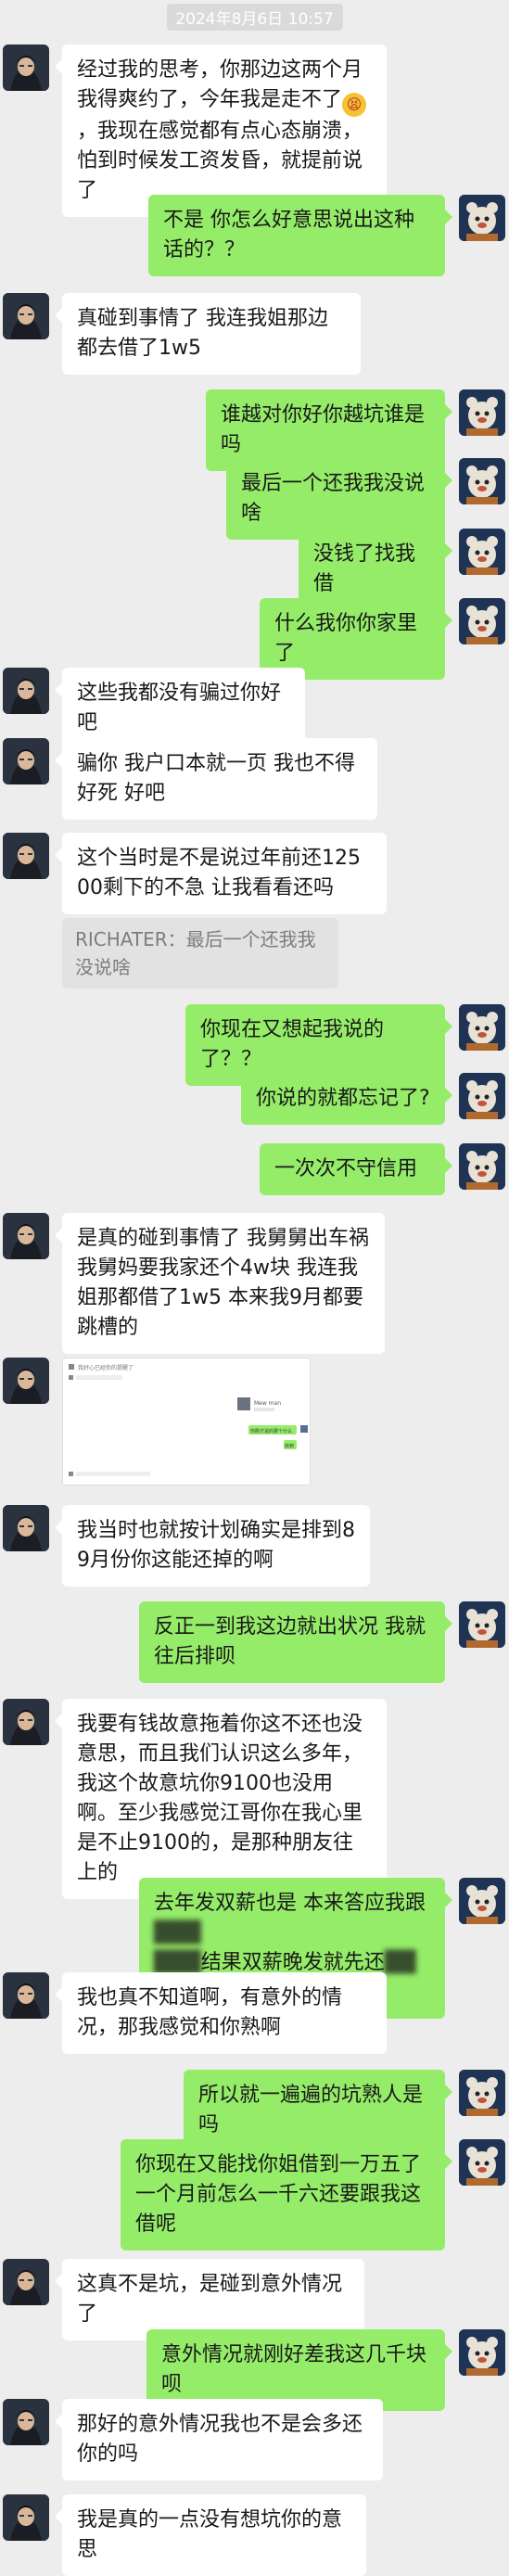 The image size is (509, 2576). I want to click on message-bubble: 骗你 我户口本就一页 我也不得好死 好吧, so click(216, 779).